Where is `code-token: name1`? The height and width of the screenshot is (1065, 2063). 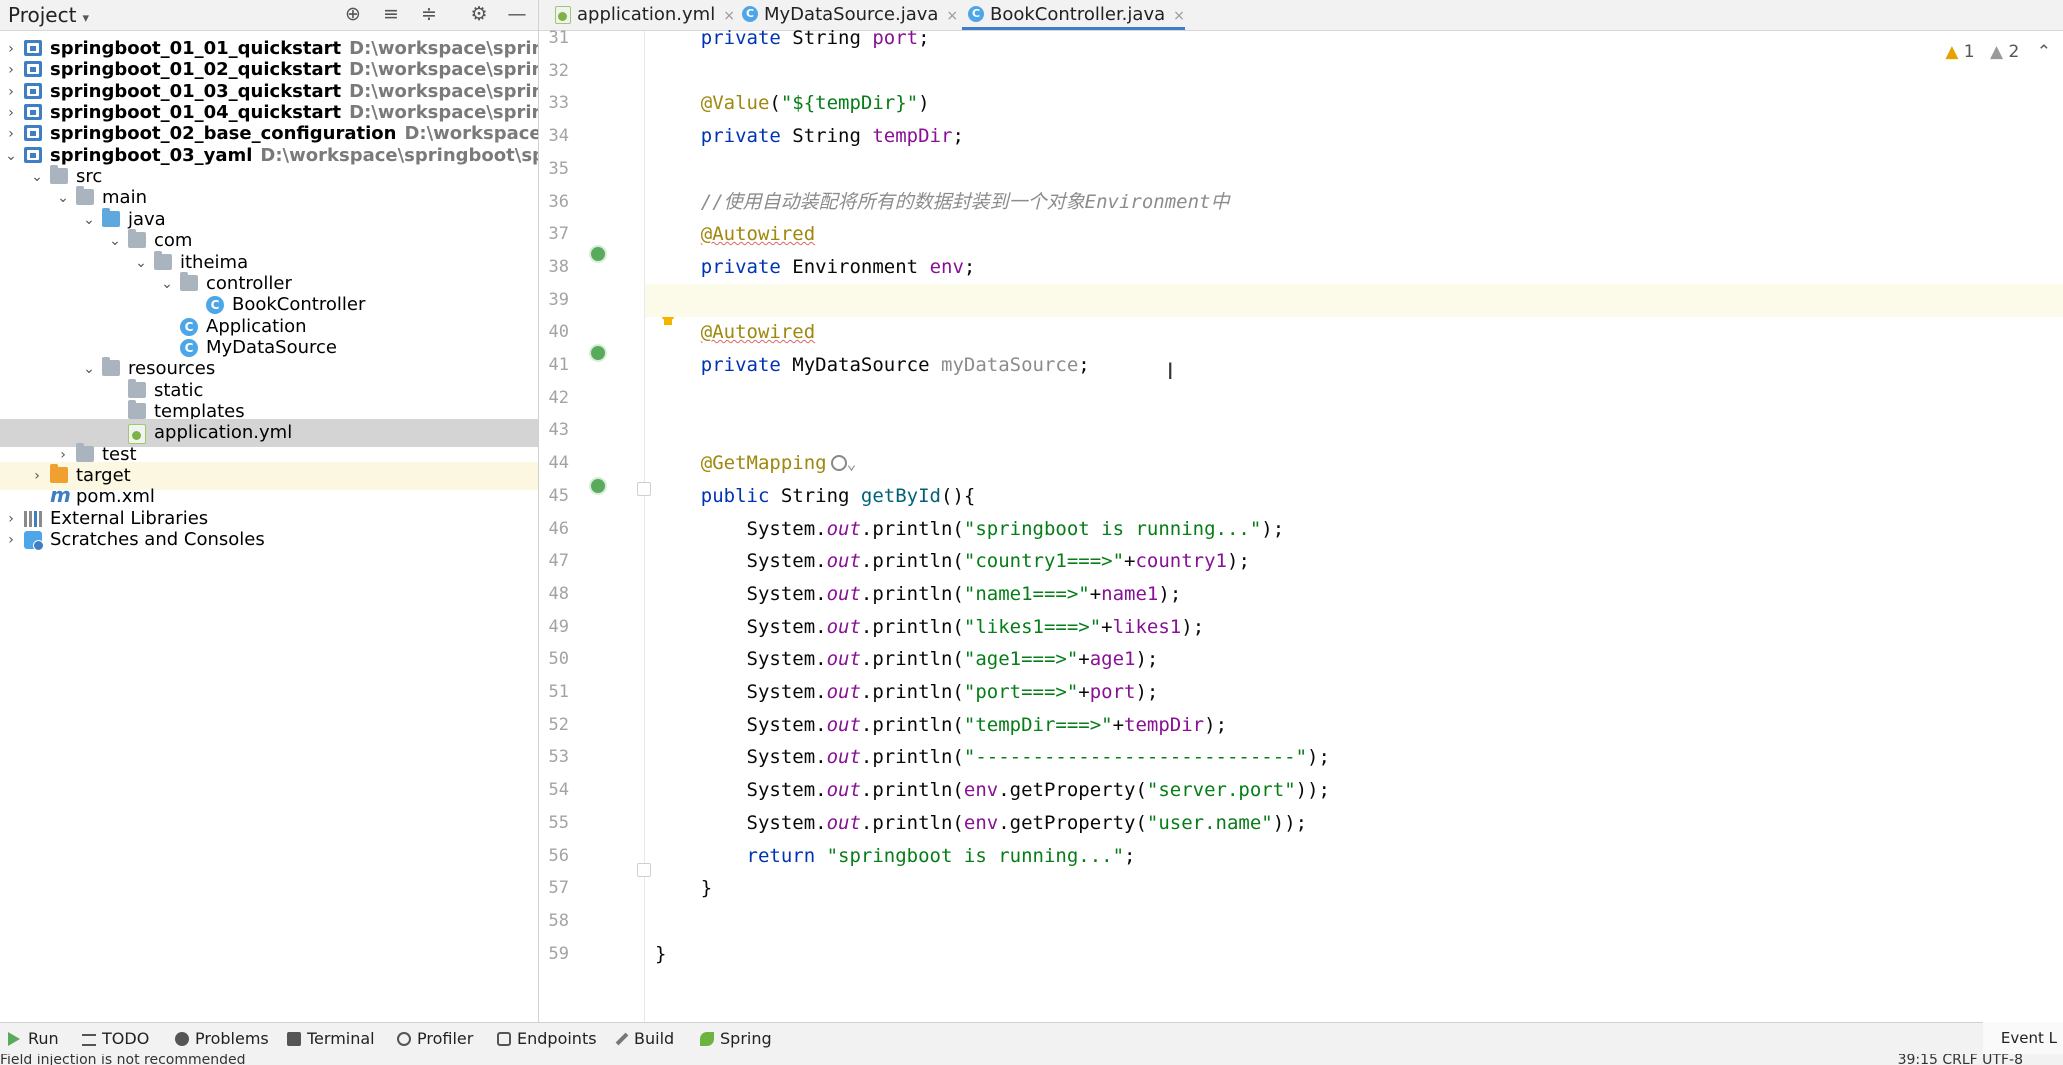
code-token: name1 is located at coordinates (1130, 594).